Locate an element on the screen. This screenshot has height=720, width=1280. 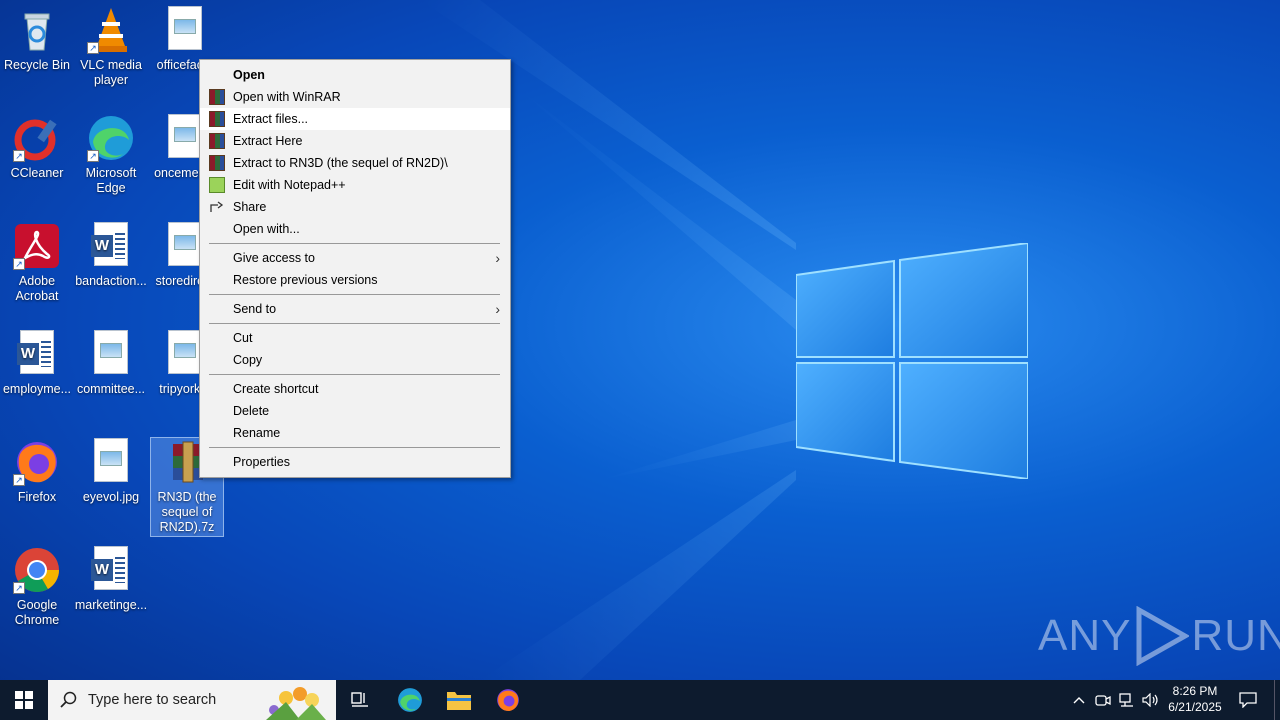
show-hidden-icons-button is located at coordinates (1079, 700).